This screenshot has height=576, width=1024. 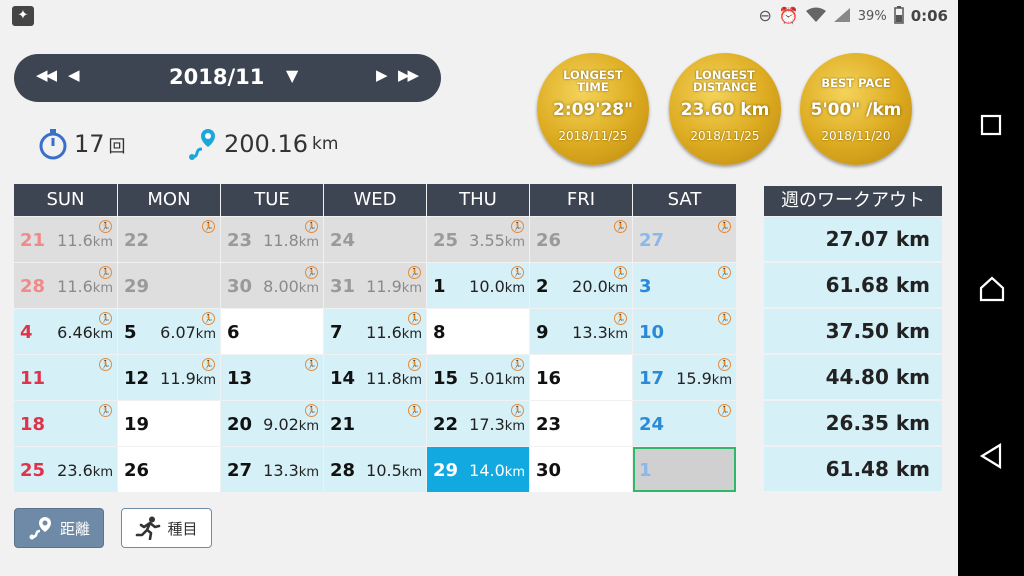 What do you see at coordinates (408, 75) in the screenshot?
I see `next-year-button: ▶▶` at bounding box center [408, 75].